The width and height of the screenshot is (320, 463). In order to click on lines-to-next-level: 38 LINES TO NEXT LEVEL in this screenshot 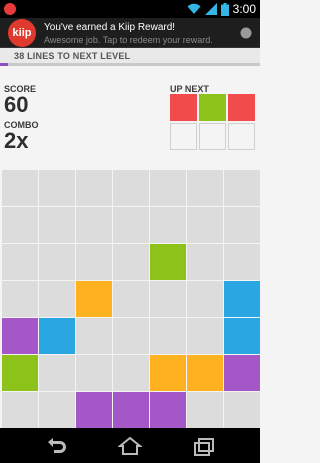, I will do `click(72, 56)`.